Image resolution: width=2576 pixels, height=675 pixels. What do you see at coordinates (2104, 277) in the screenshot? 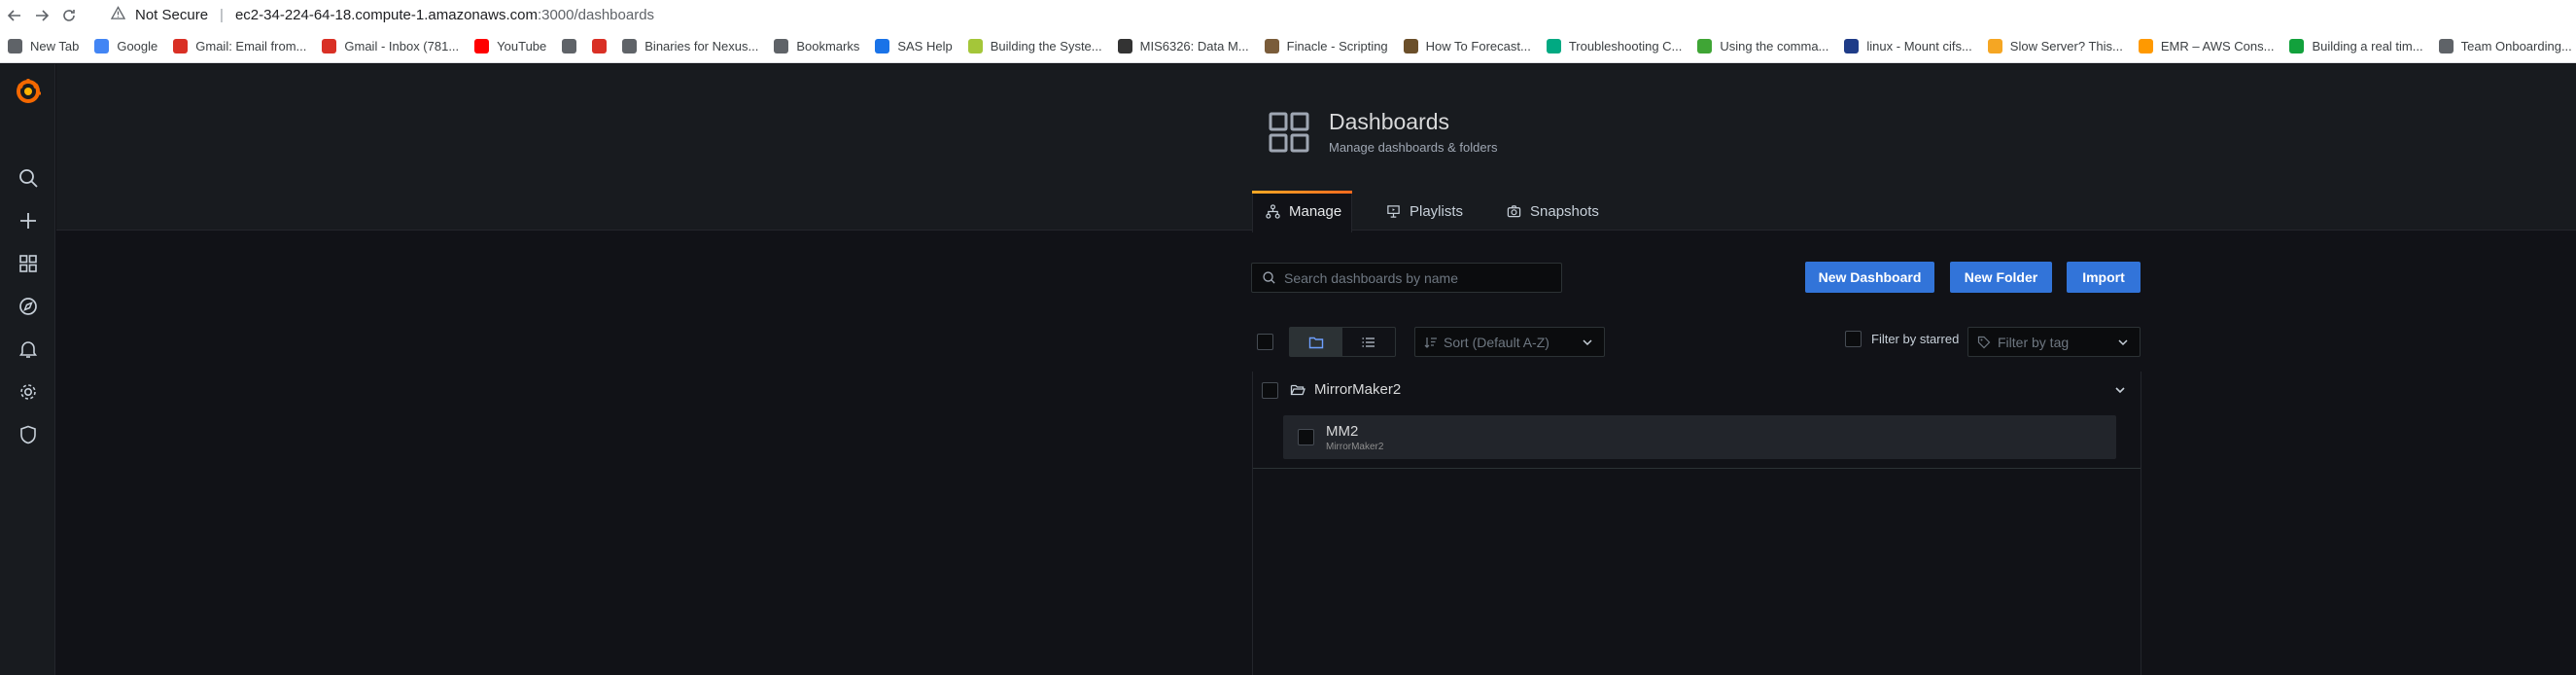
I see `import-button: Import` at bounding box center [2104, 277].